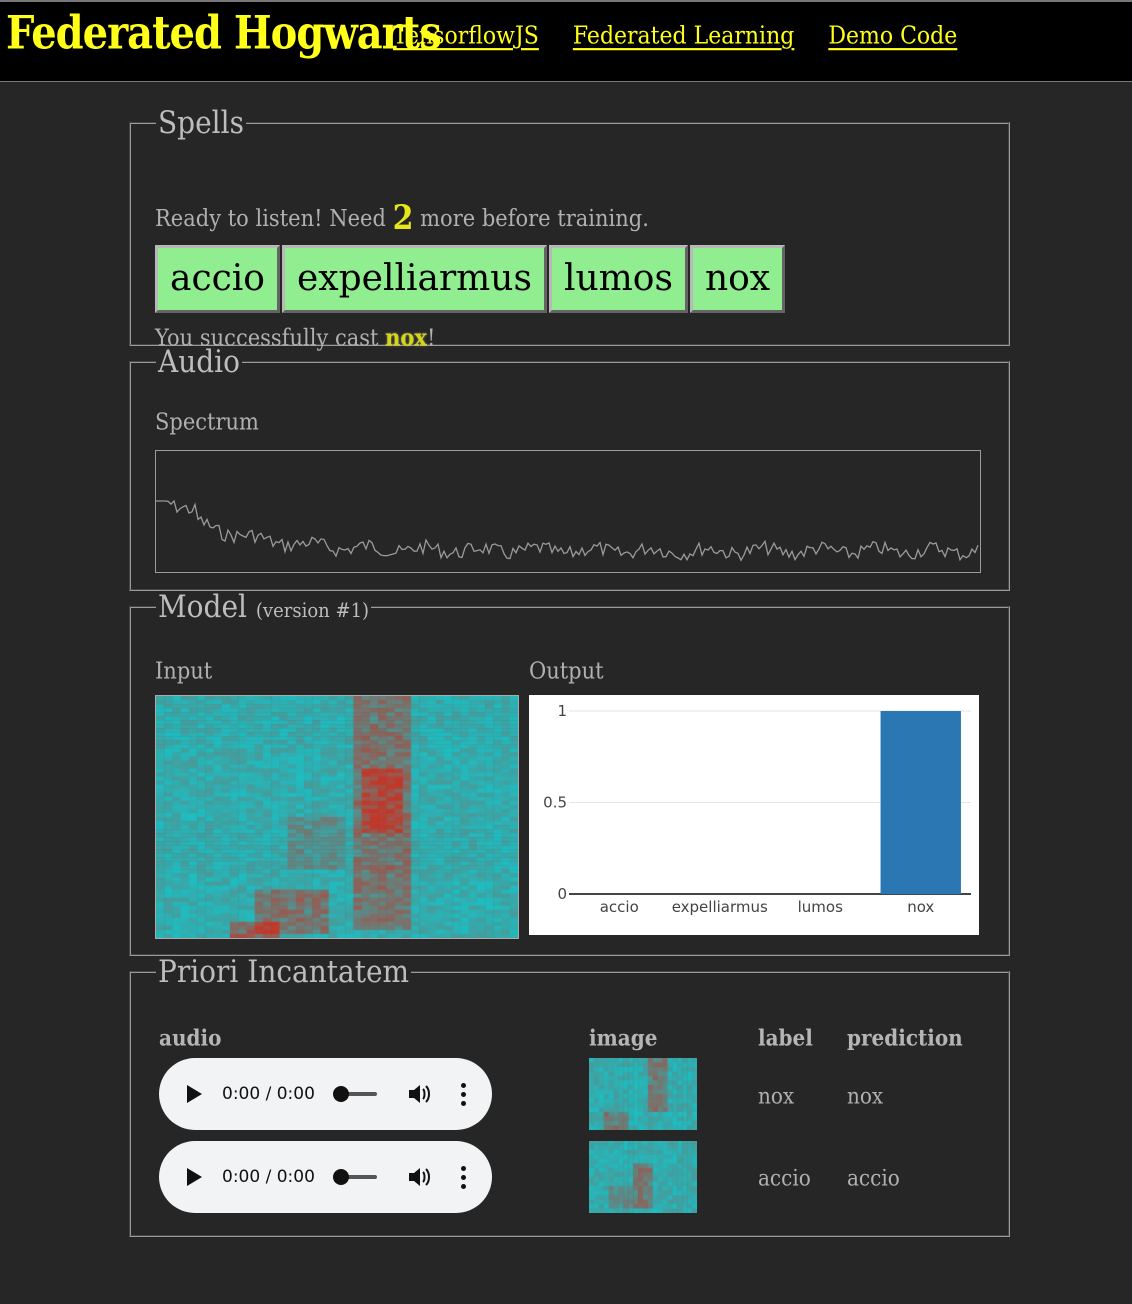  What do you see at coordinates (217, 279) in the screenshot?
I see `spell-button-accio: accio` at bounding box center [217, 279].